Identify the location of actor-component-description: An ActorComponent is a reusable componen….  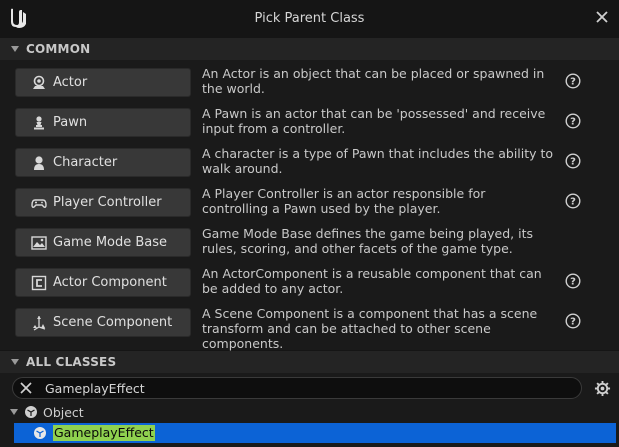
(372, 281).